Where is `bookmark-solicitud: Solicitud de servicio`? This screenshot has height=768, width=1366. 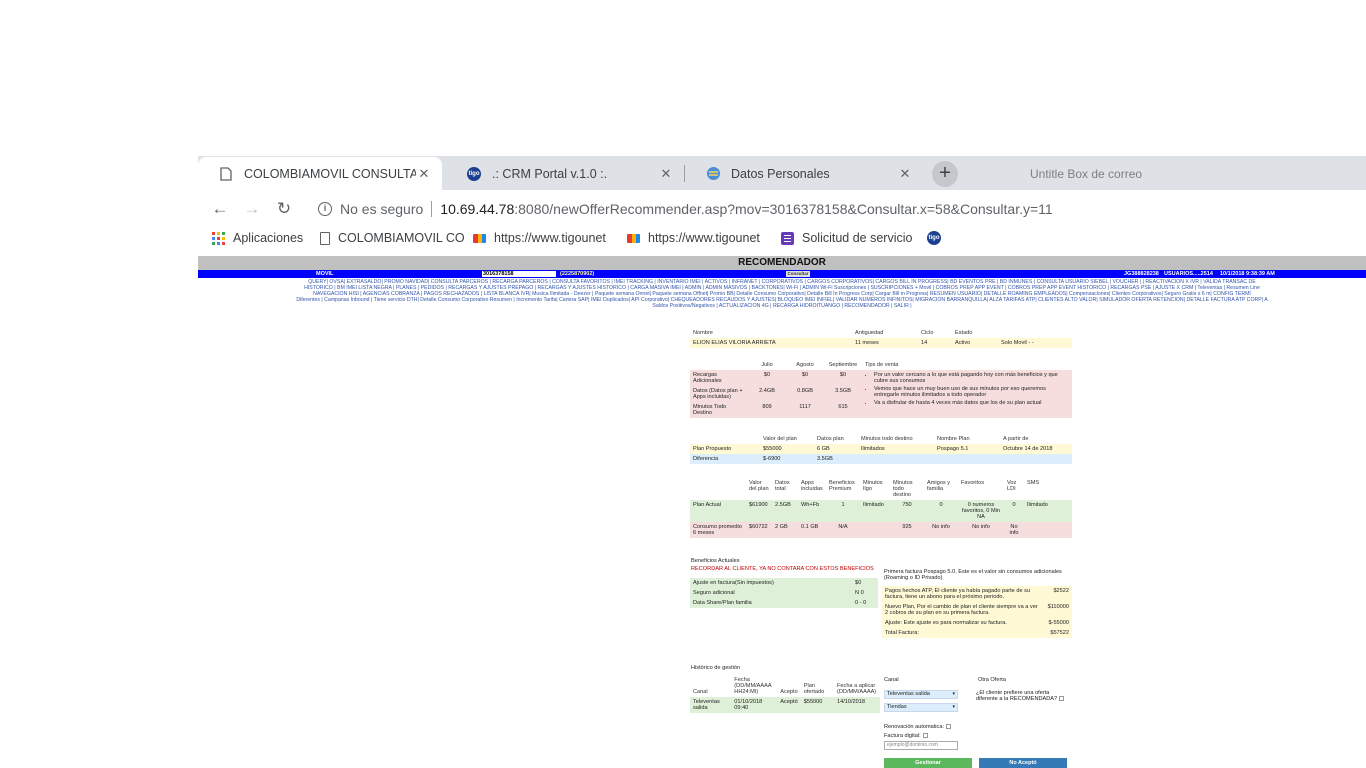
bookmark-solicitud: Solicitud de servicio is located at coordinates (846, 238).